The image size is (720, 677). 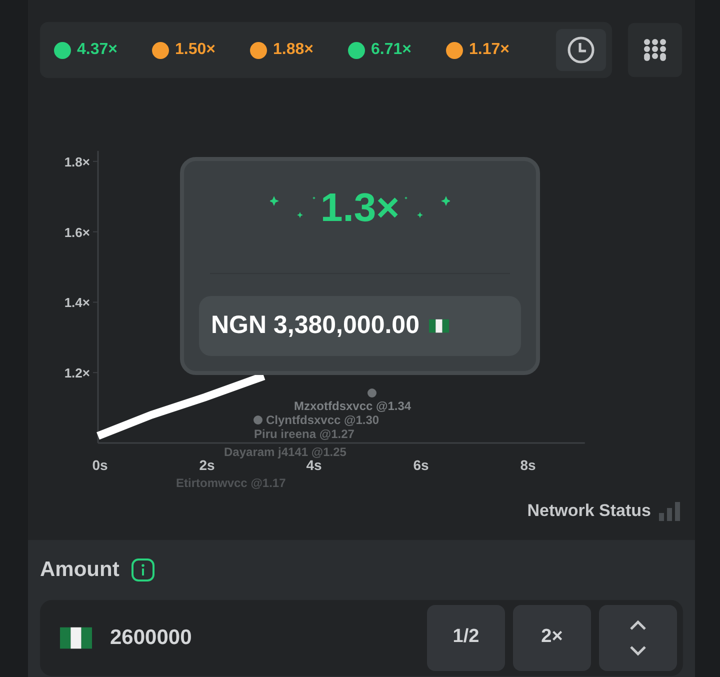 What do you see at coordinates (207, 465) in the screenshot?
I see `x-tick-label: 2s` at bounding box center [207, 465].